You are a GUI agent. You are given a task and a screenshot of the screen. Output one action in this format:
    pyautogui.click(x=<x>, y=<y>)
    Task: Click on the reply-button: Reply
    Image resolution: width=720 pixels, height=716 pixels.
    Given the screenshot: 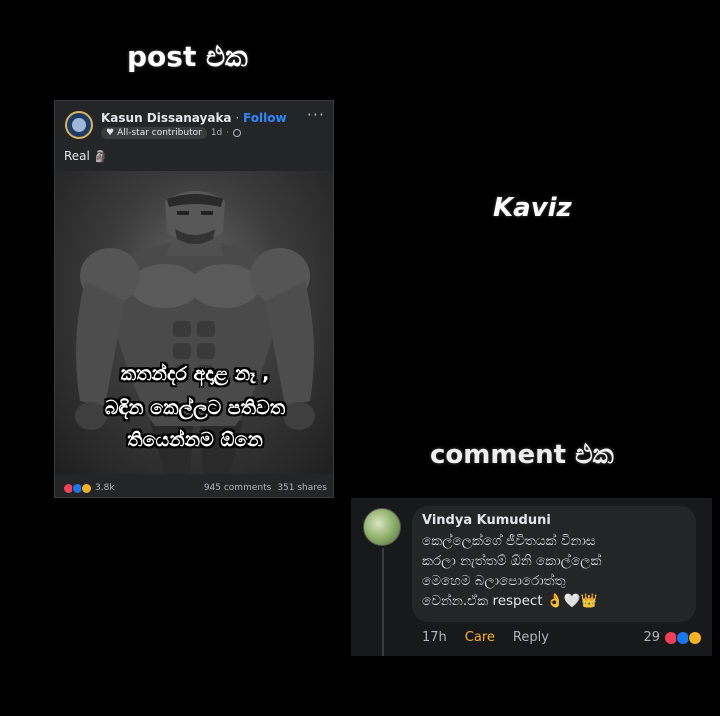 What is the action you would take?
    pyautogui.click(x=531, y=637)
    